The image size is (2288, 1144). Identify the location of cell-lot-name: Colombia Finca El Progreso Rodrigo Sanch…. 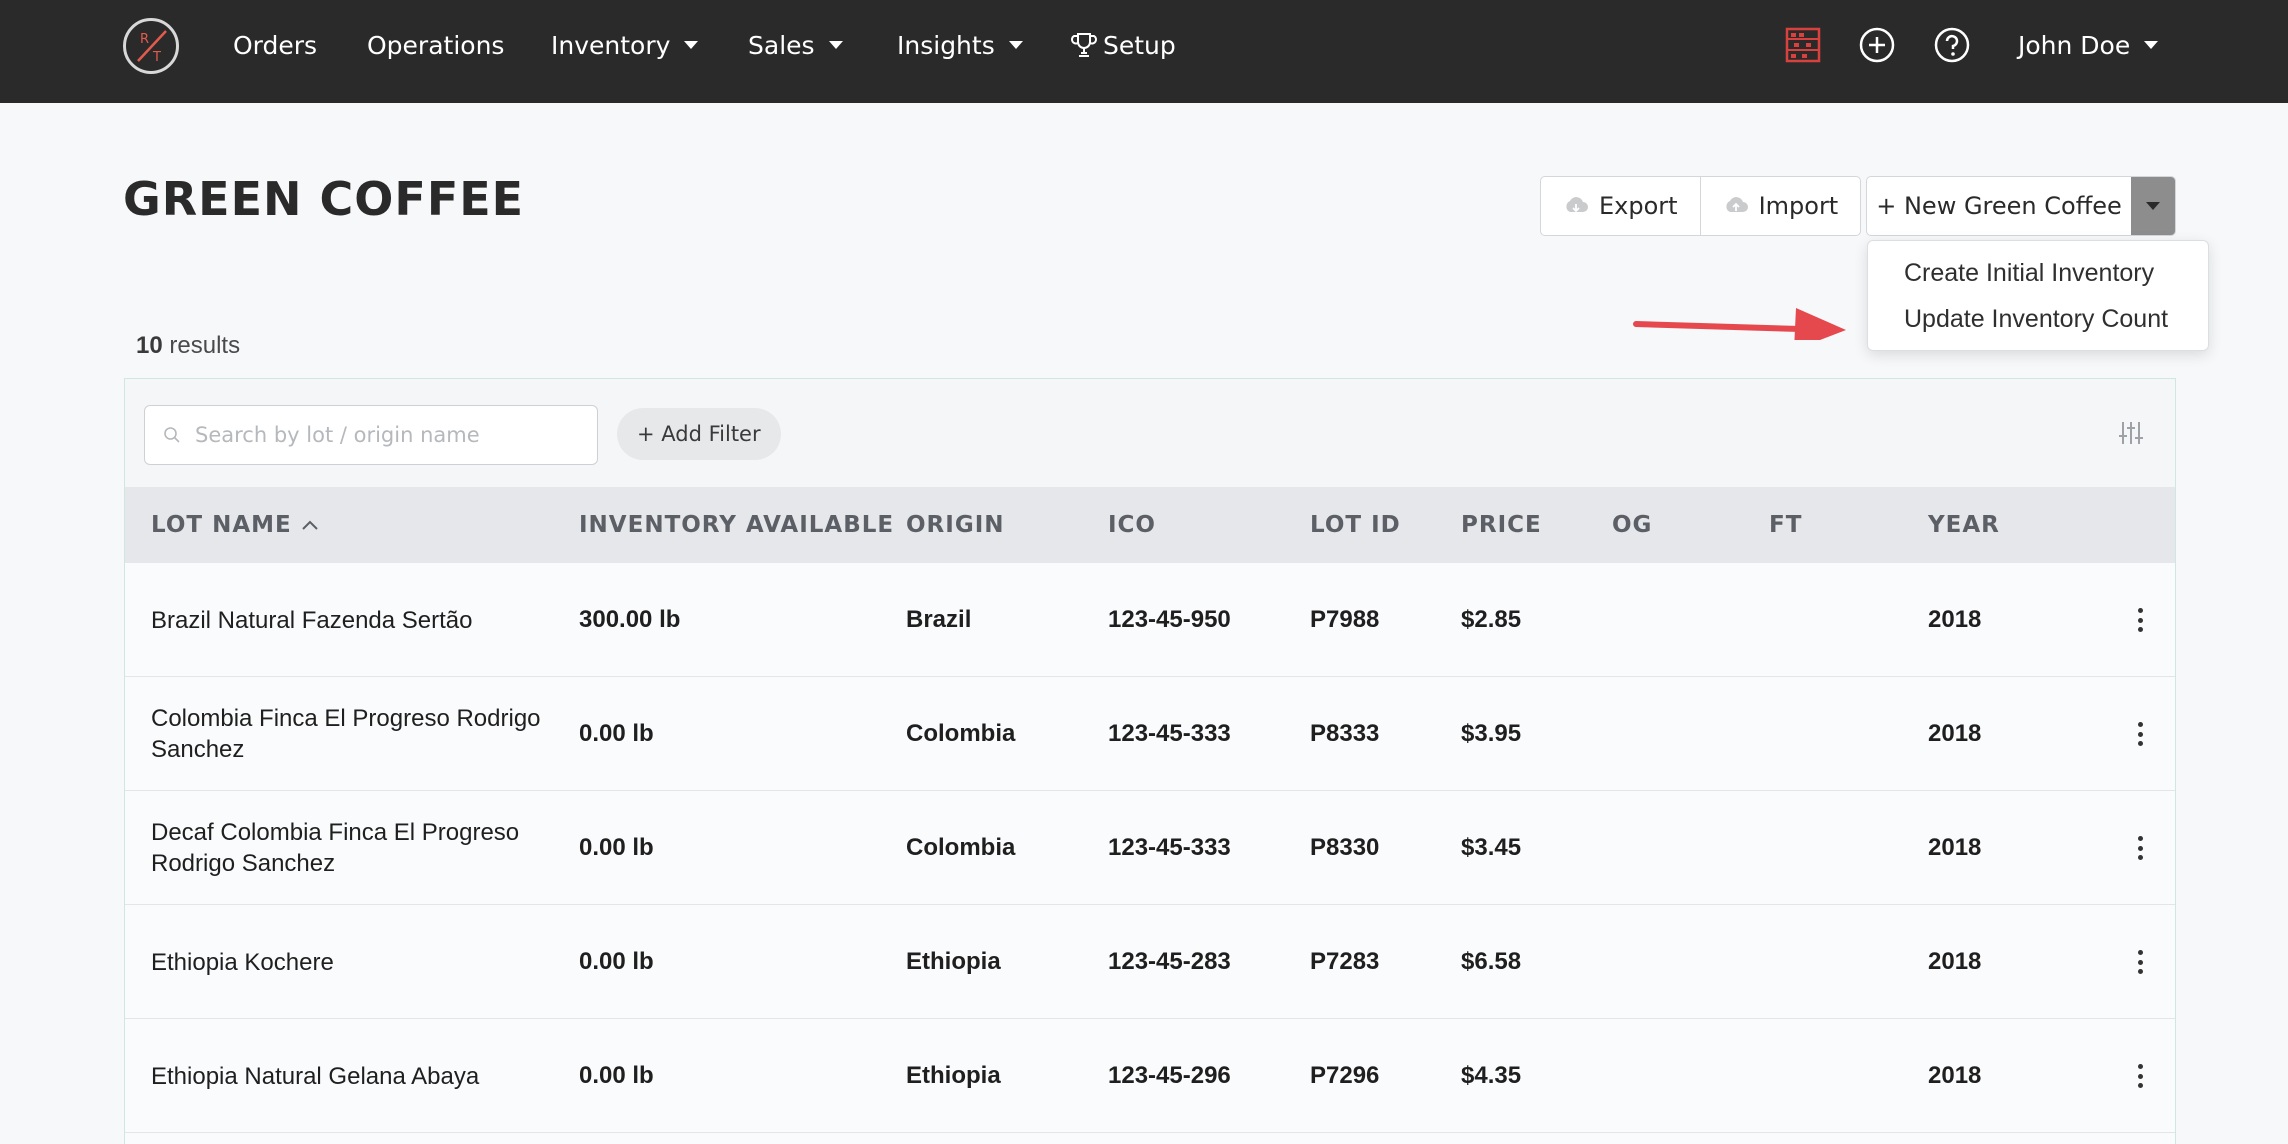
(366, 734).